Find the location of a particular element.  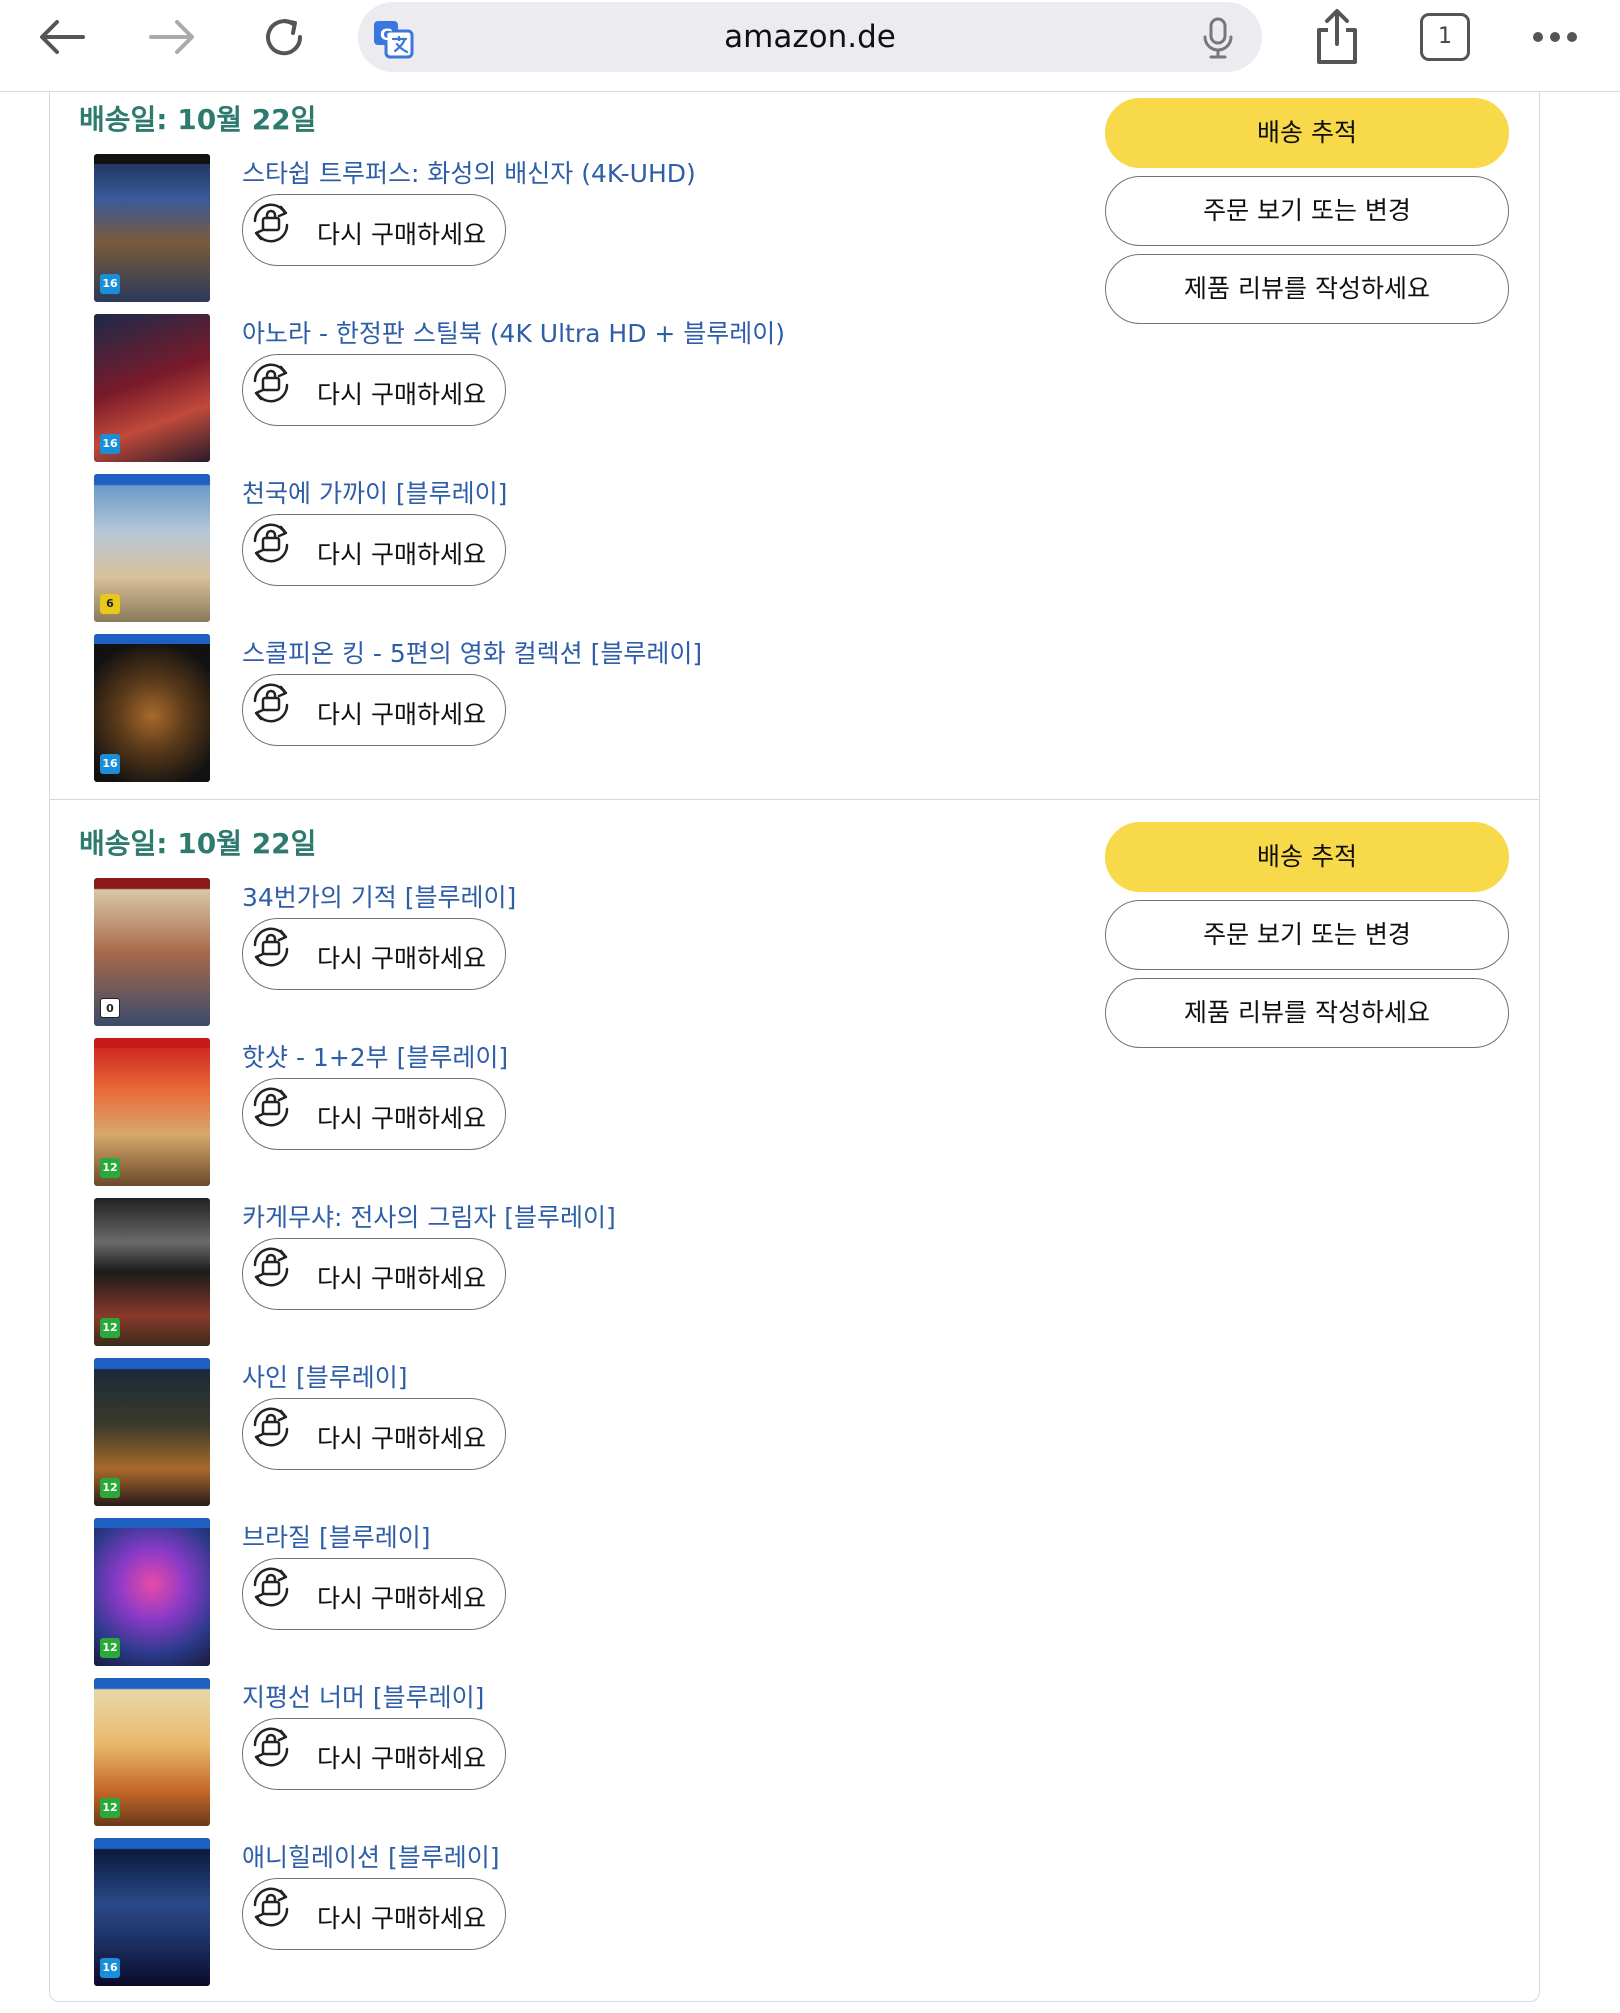

url-text: amazon.de is located at coordinates (810, 37).